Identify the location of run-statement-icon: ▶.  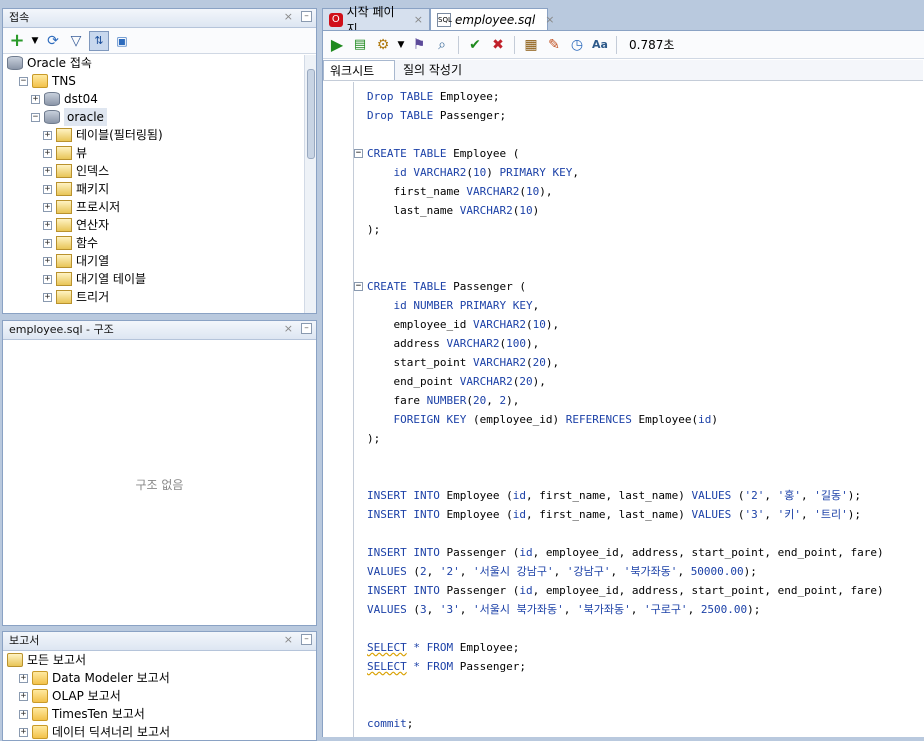
(337, 45).